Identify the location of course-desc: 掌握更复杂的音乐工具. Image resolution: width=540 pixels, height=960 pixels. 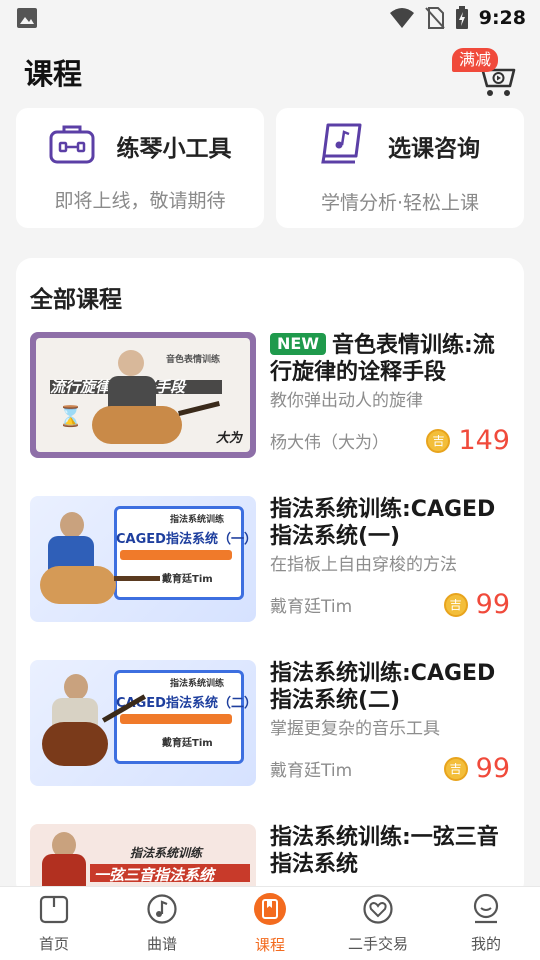
(355, 729).